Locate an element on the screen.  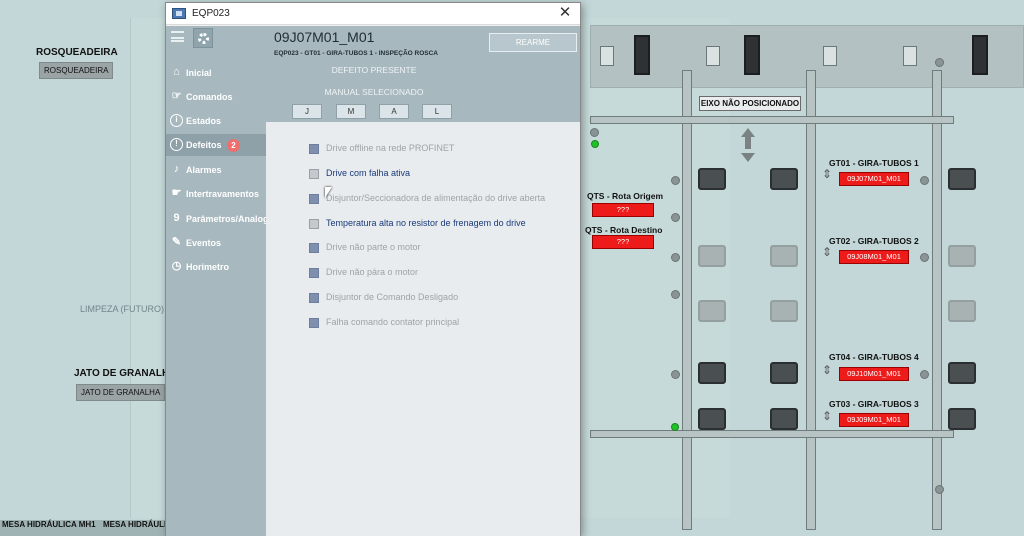
sidebar-item-defeitos: ! Defeitos 2 is located at coordinates (216, 145).